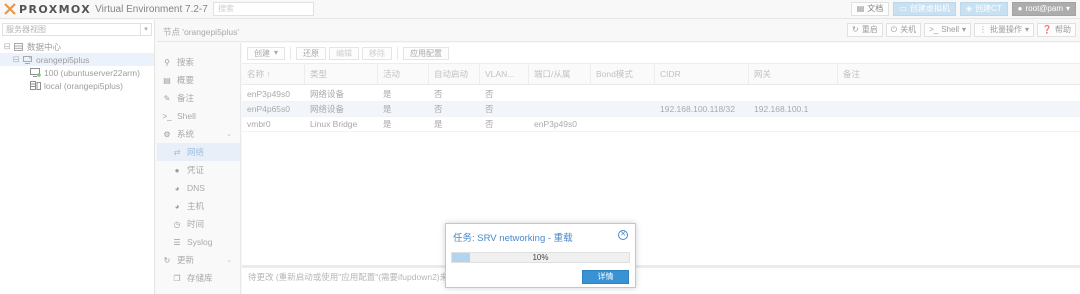  I want to click on task-dialog: 任务: SRV networking - 重载 ✕ 10% 详情, so click(540, 255).